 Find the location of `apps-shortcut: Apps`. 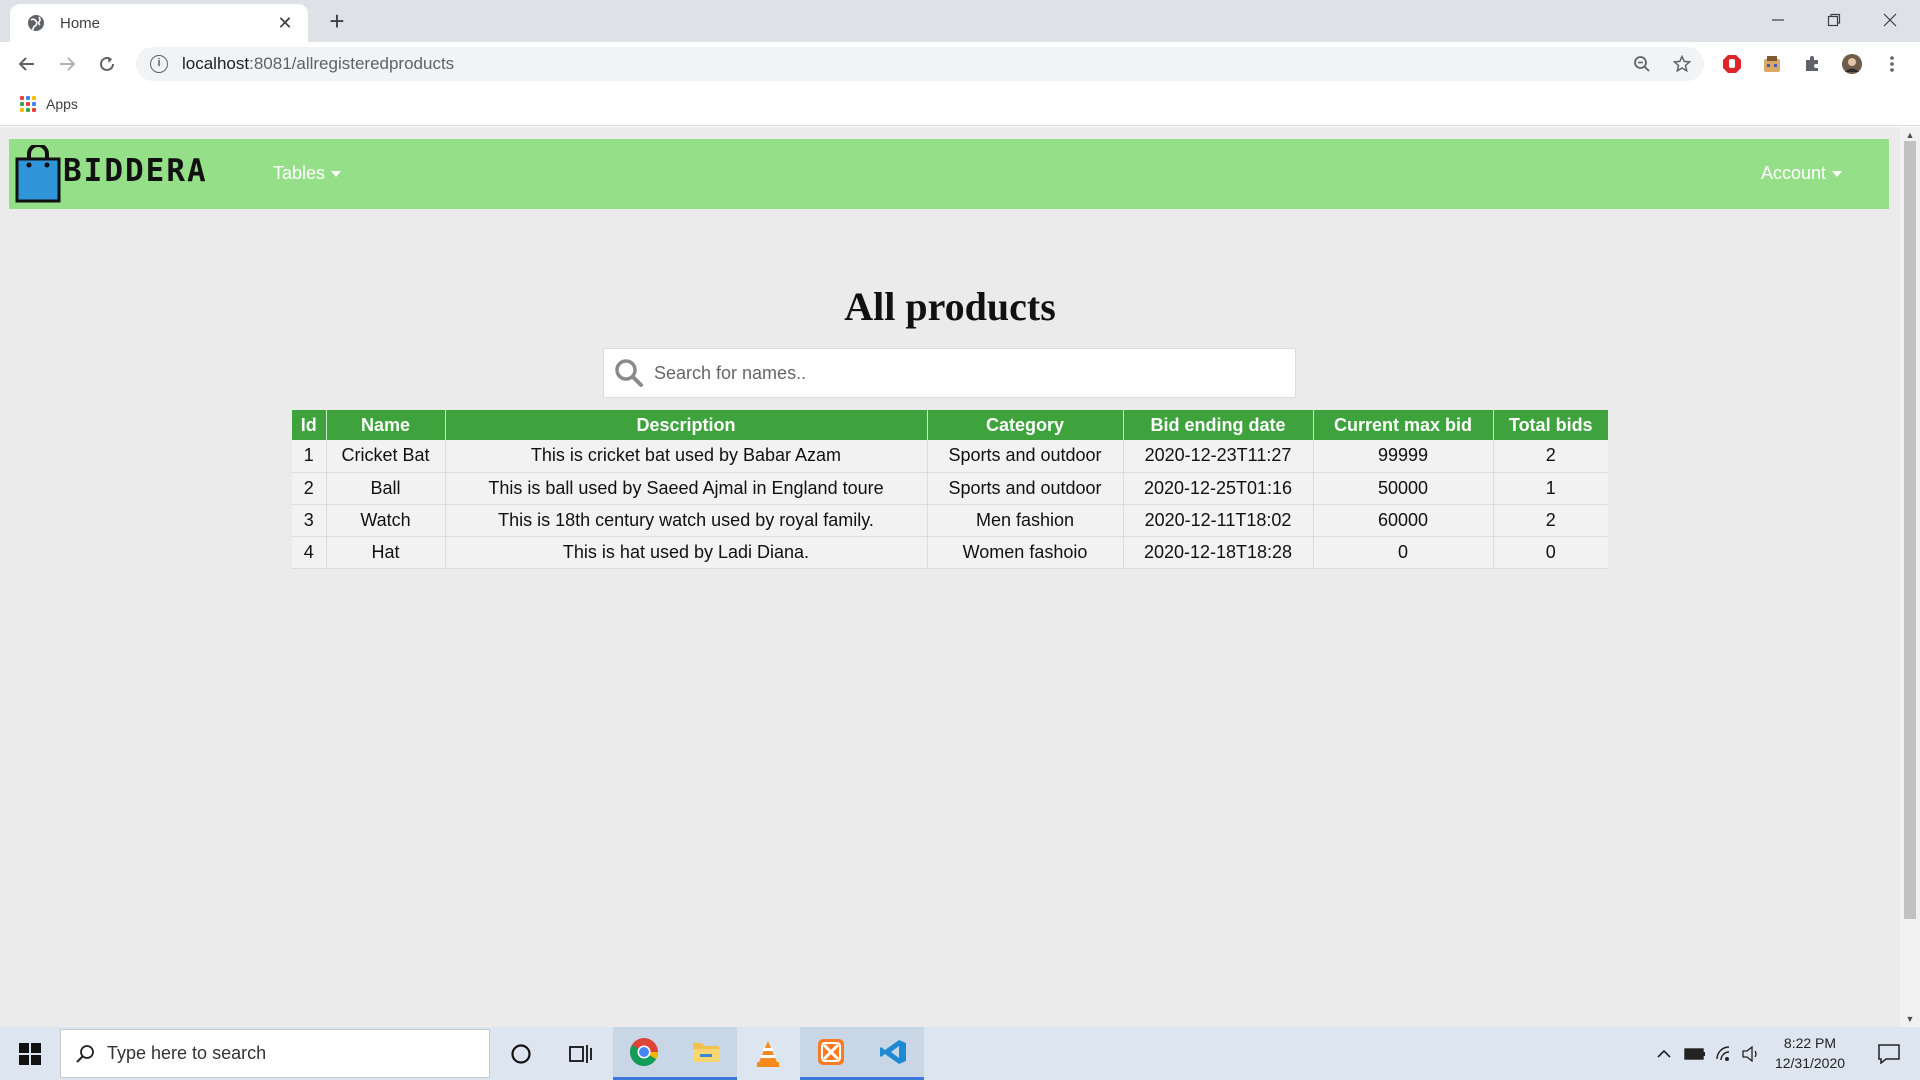

apps-shortcut: Apps is located at coordinates (49, 104).